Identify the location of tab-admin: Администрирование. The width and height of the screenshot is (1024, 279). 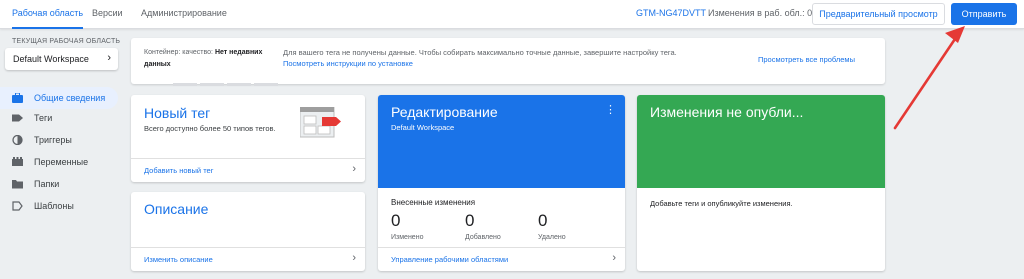
(184, 14).